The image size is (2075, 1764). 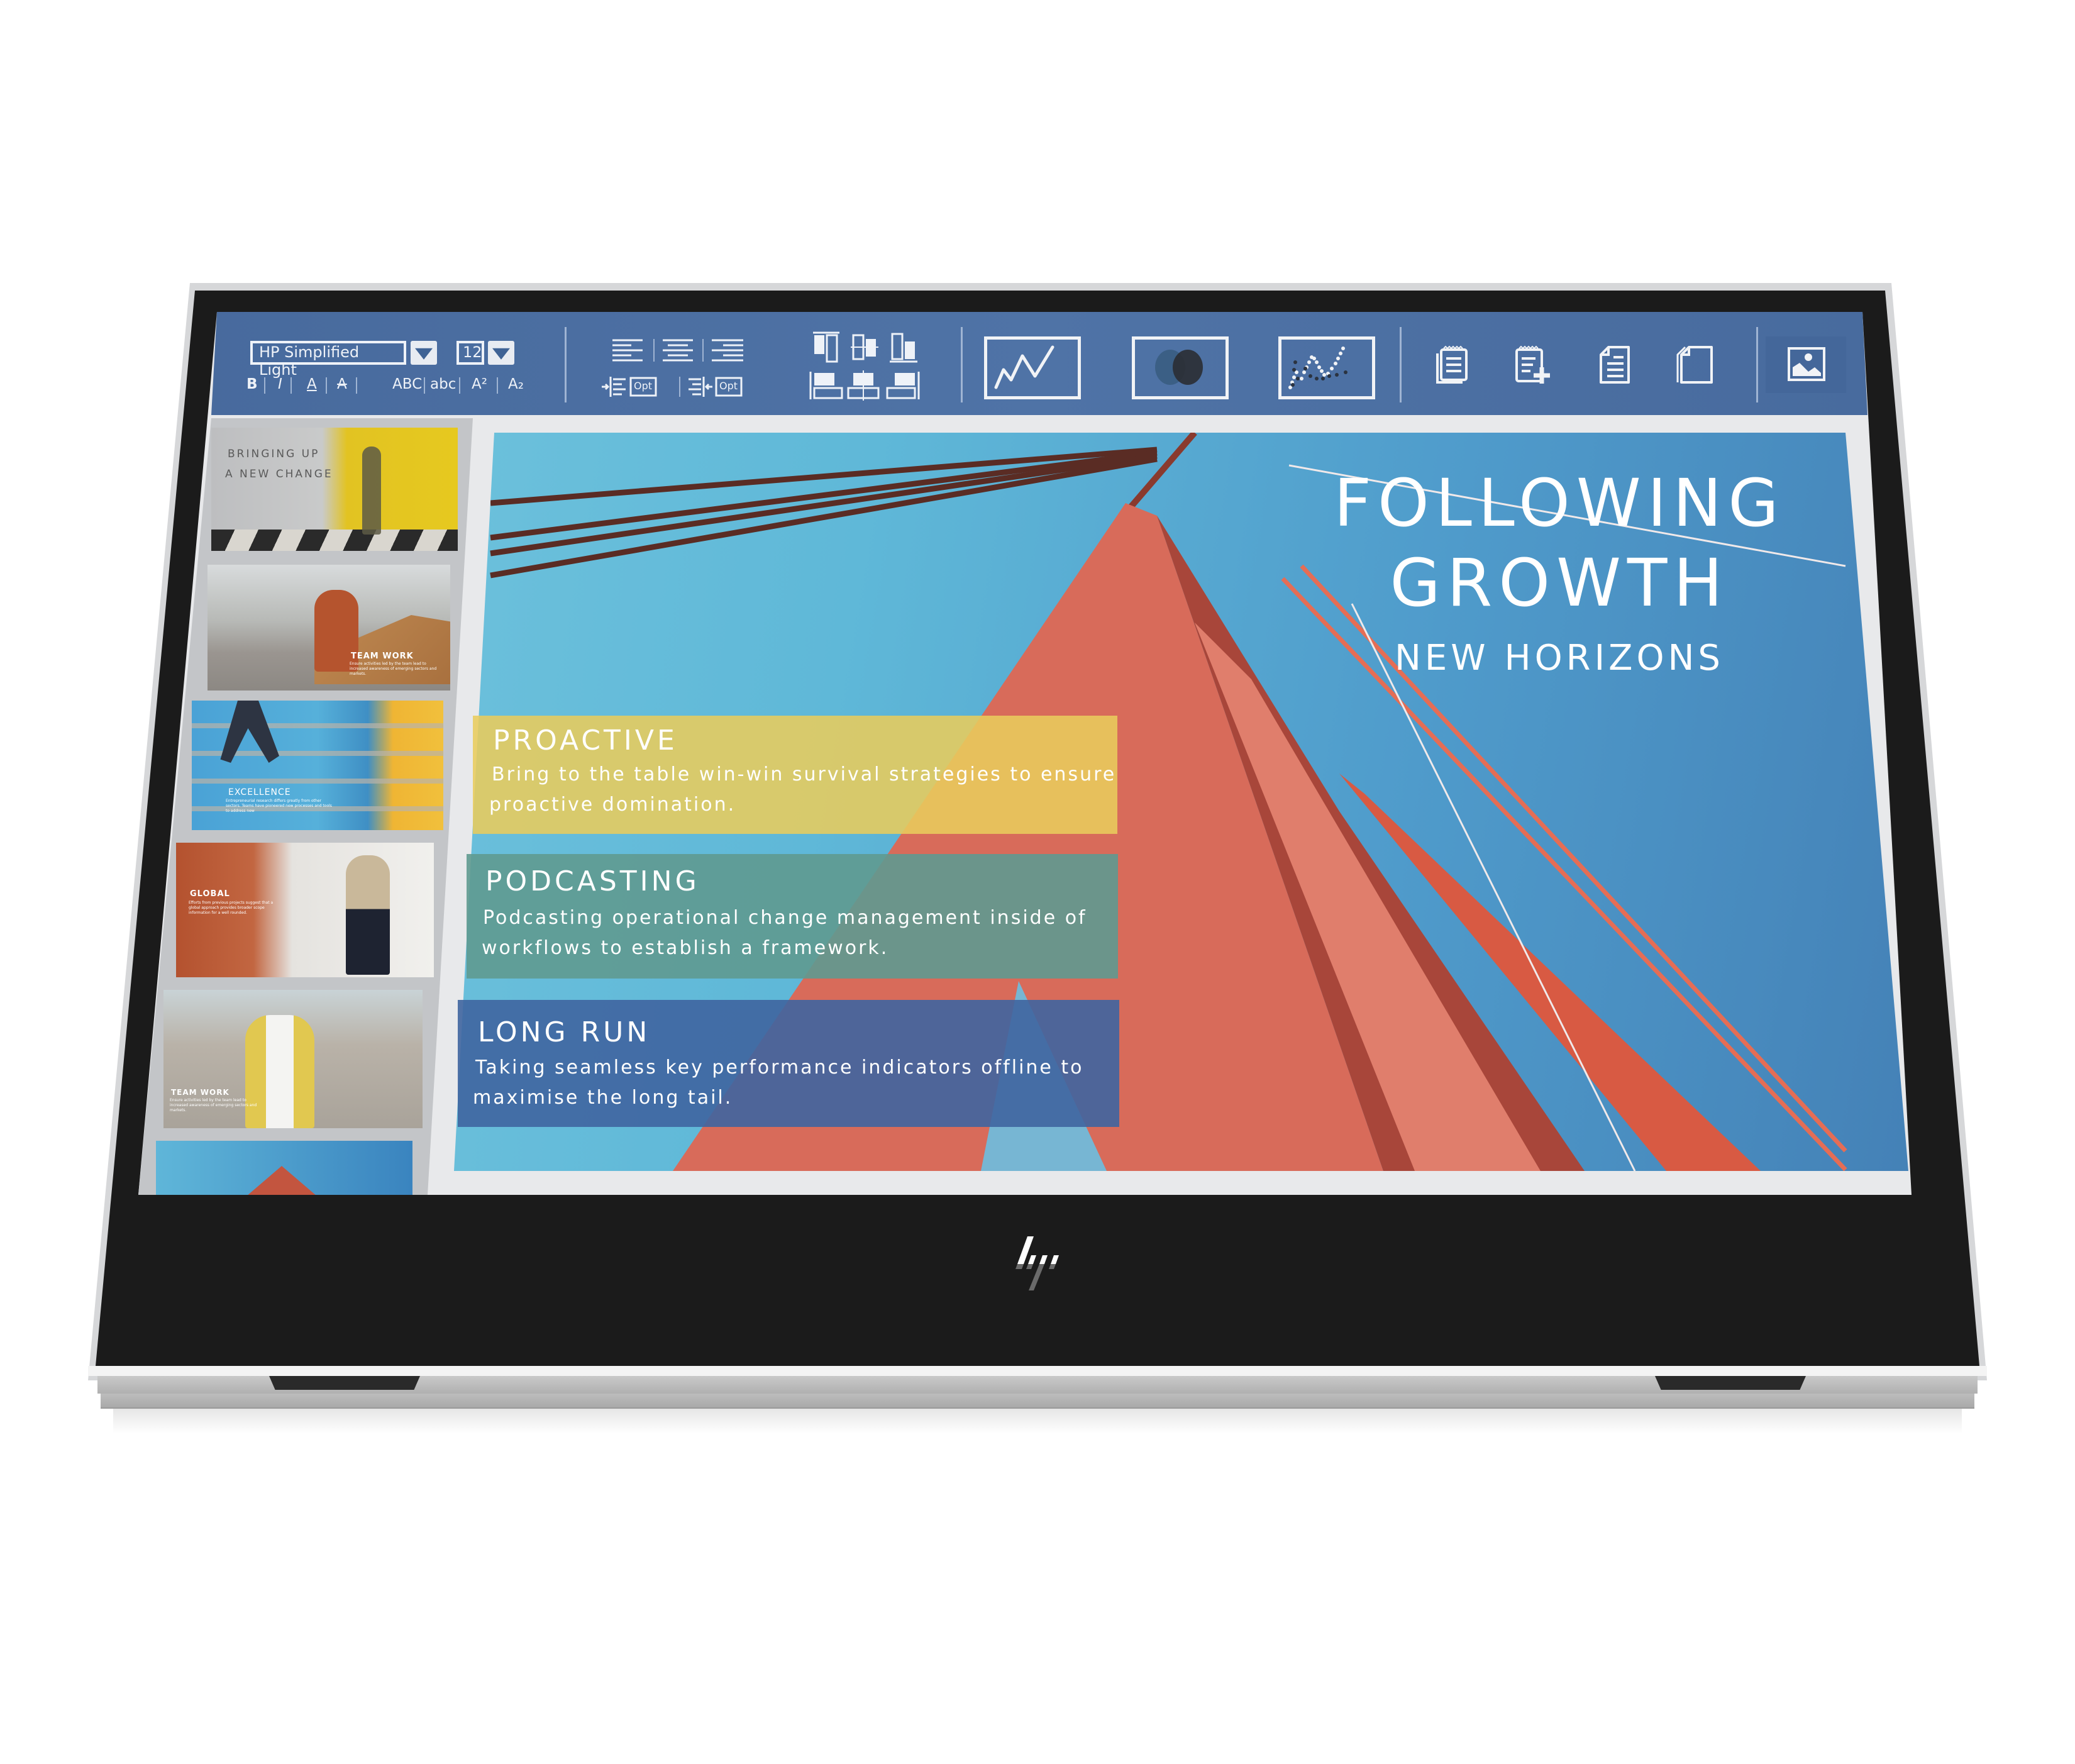 What do you see at coordinates (685, 948) in the screenshot?
I see `section-body: workflows to establish a framework.` at bounding box center [685, 948].